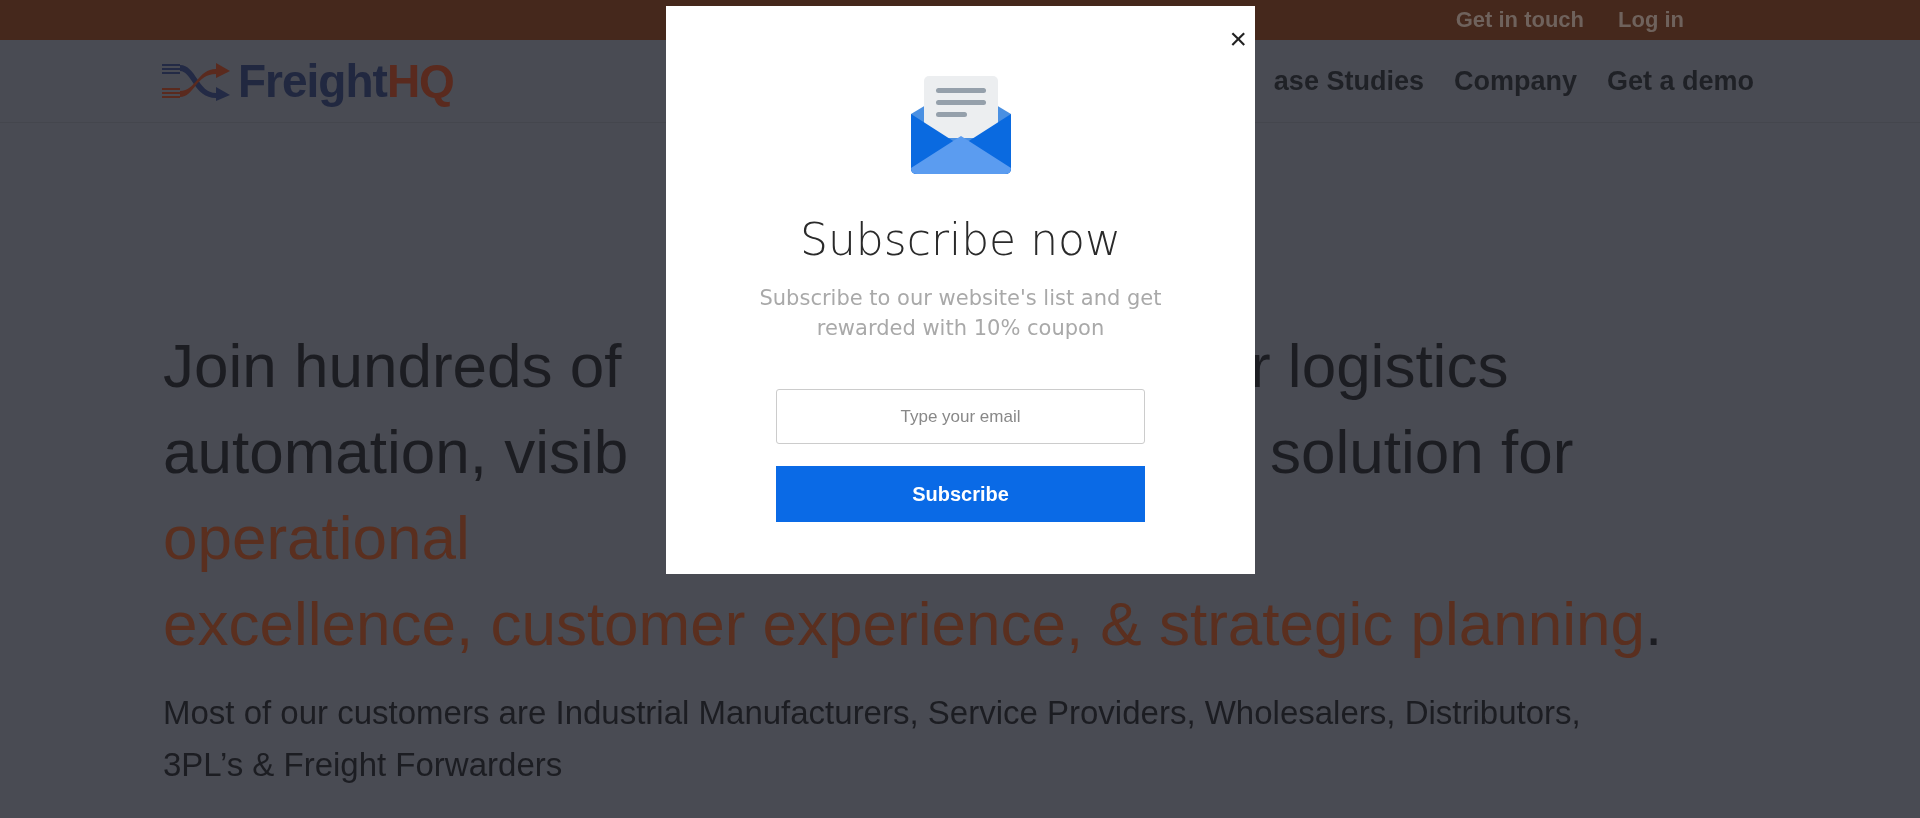 This screenshot has height=818, width=1920. I want to click on top-link: Log in, so click(1651, 20).